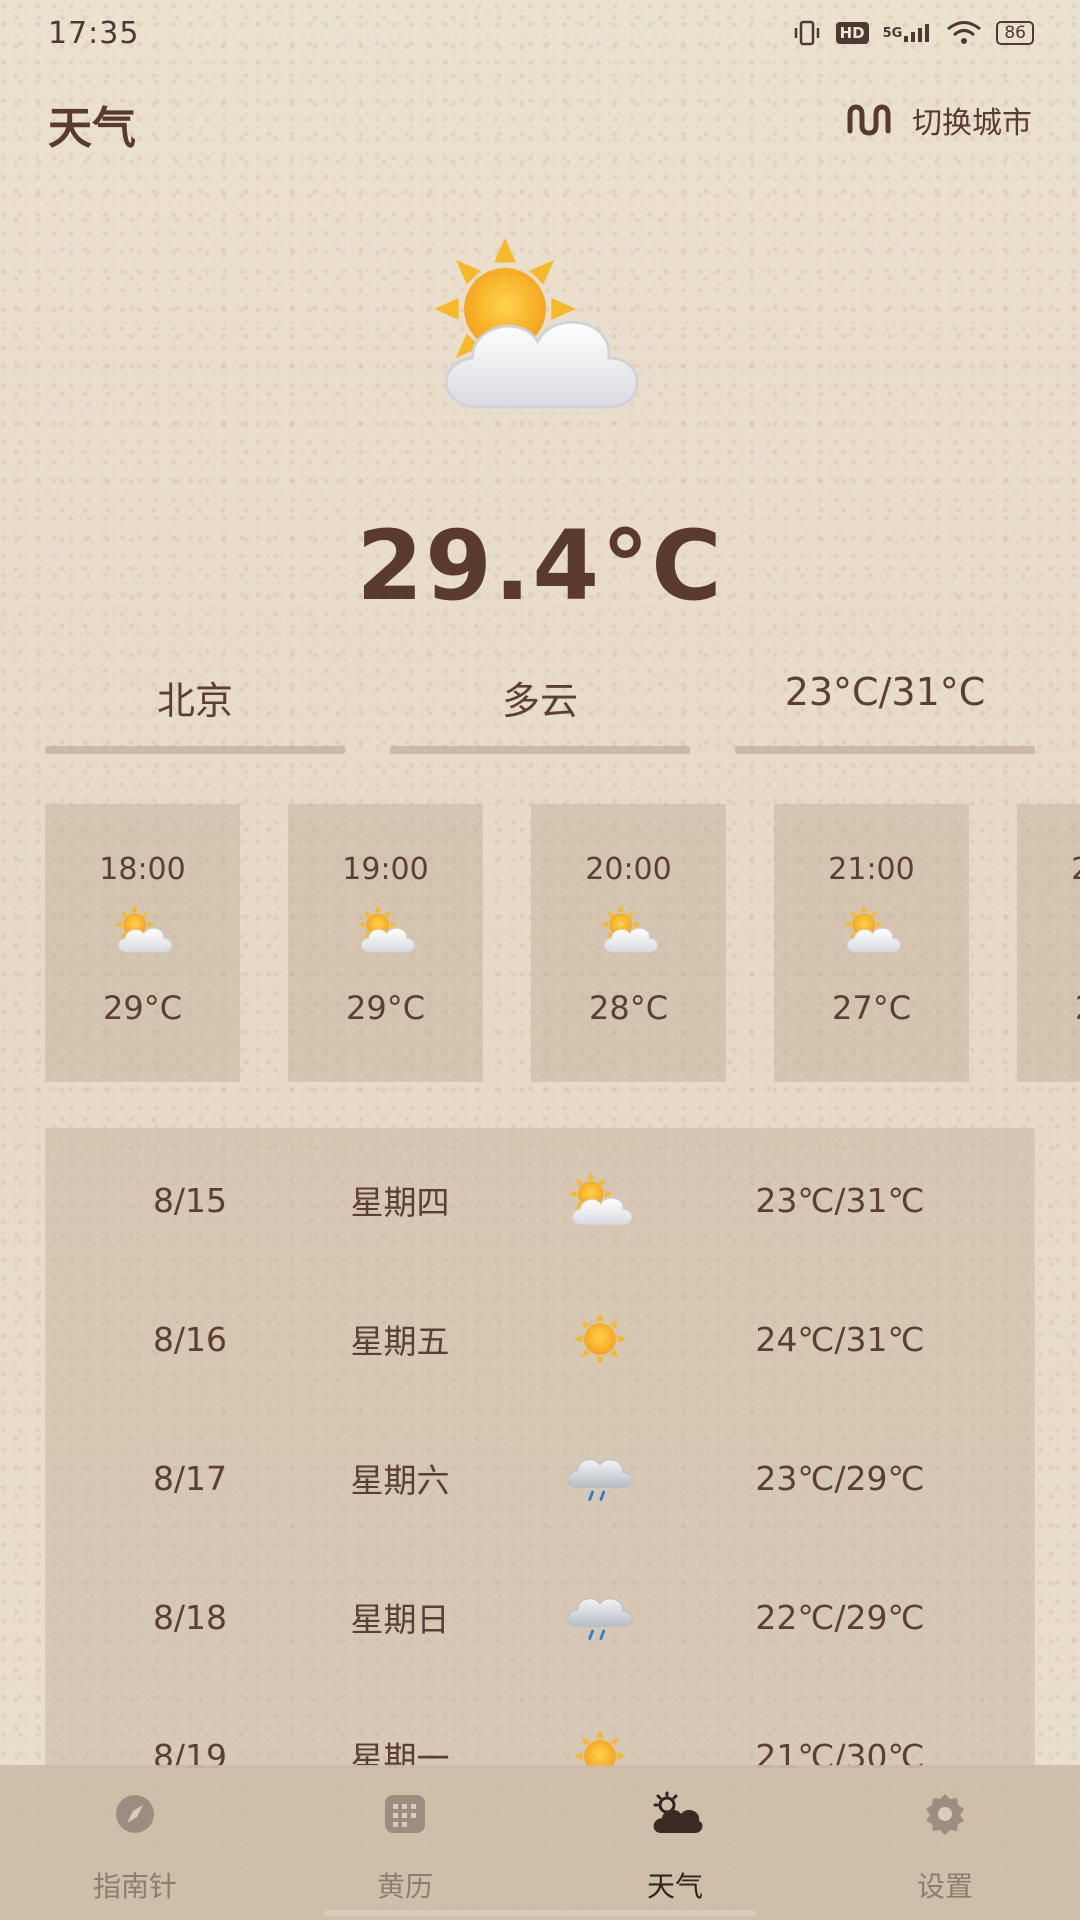  What do you see at coordinates (94, 33) in the screenshot?
I see `status-time: 17:35` at bounding box center [94, 33].